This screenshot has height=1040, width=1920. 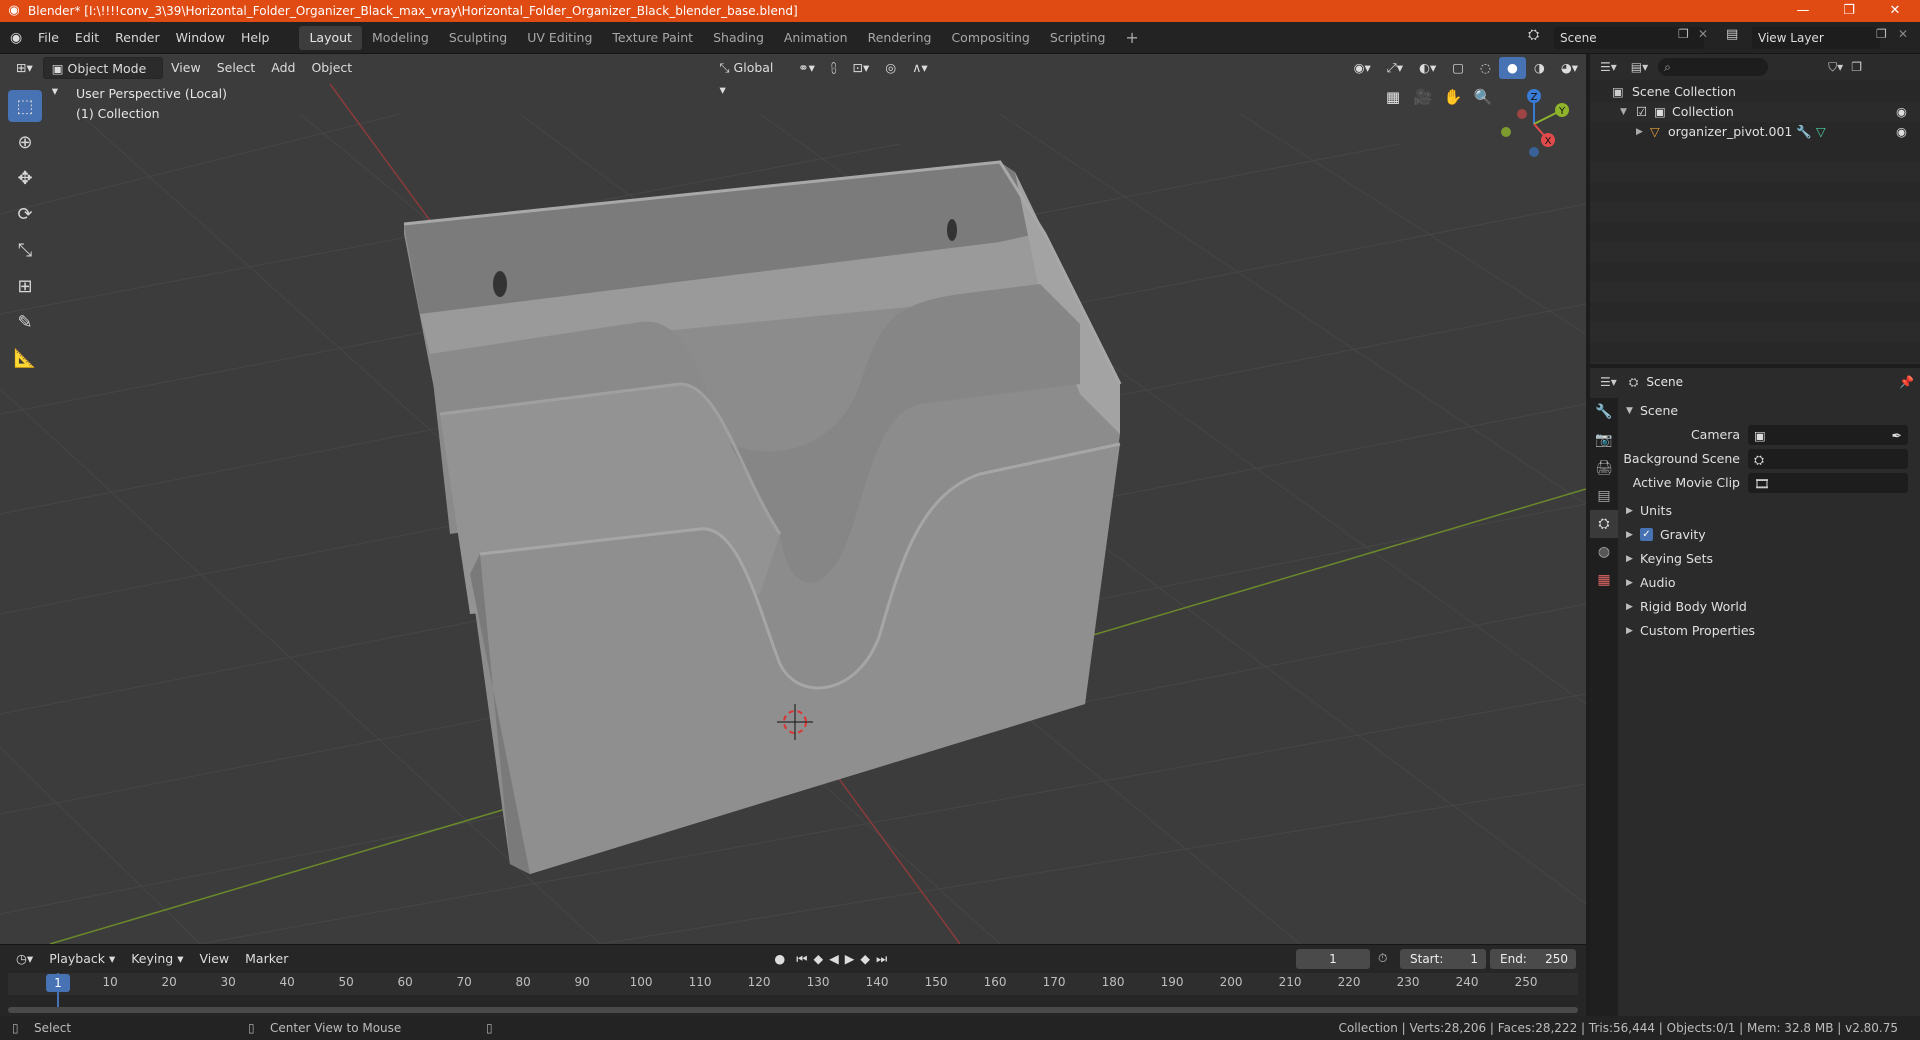 I want to click on menu-render: Render, so click(x=137, y=38).